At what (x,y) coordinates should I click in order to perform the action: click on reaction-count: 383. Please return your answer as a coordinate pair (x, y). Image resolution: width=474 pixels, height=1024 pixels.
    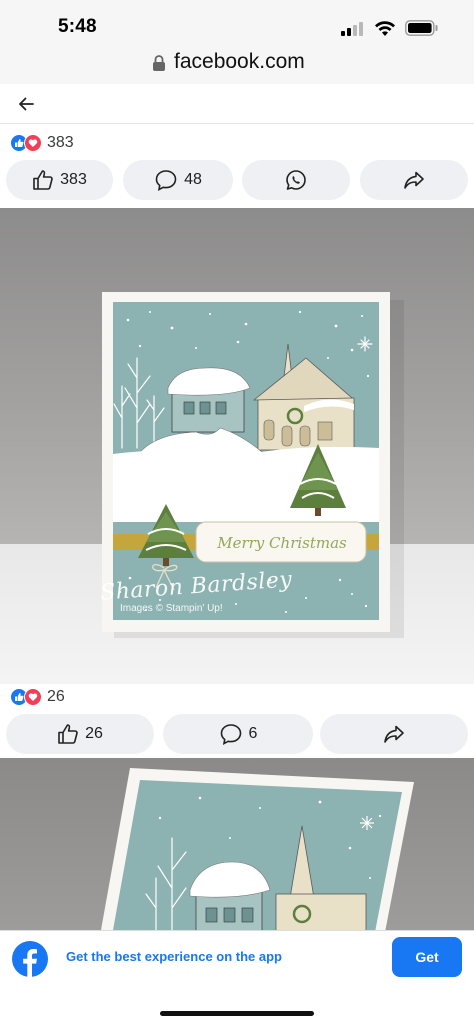
    Looking at the image, I should click on (60, 142).